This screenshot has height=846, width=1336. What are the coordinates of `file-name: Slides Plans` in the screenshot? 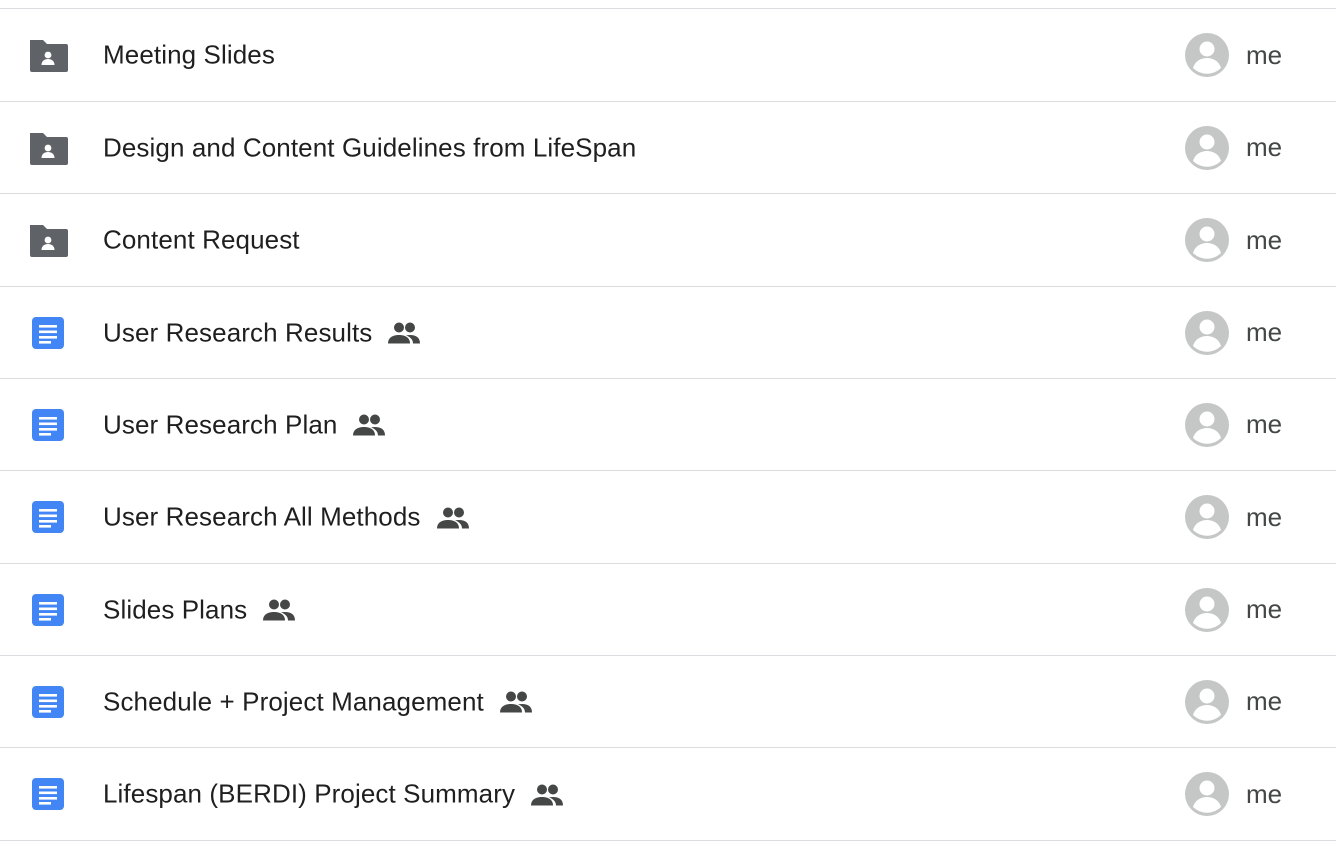 It's located at (175, 609).